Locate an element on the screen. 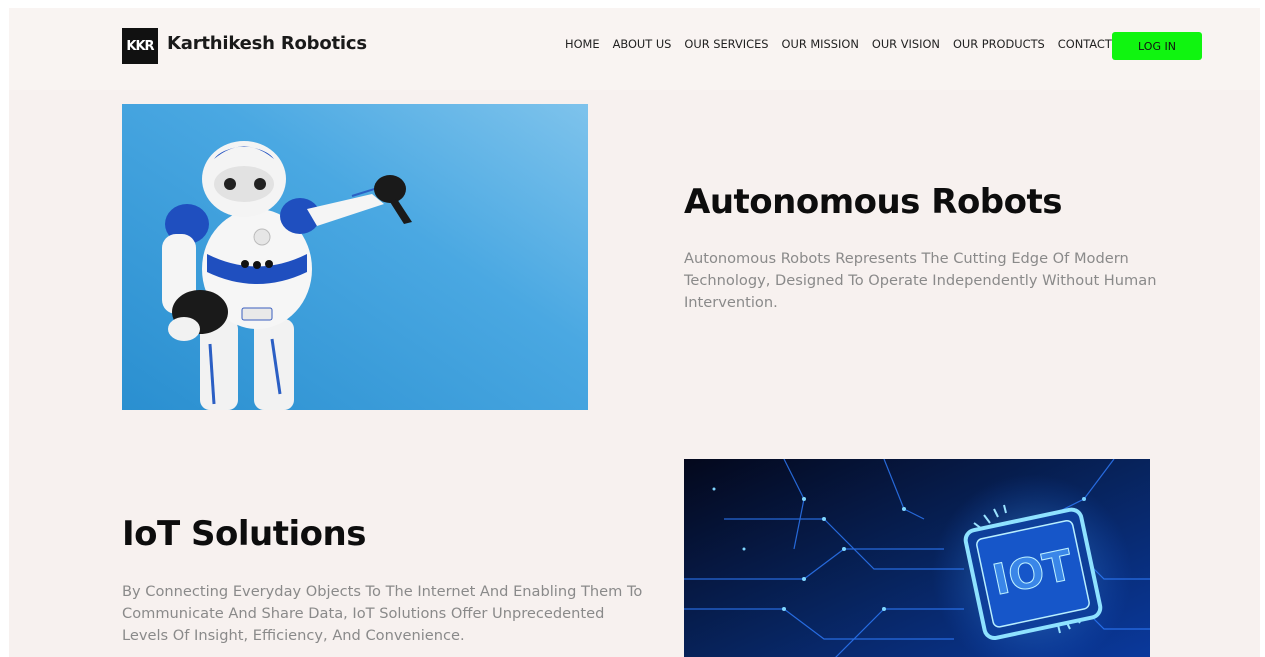  nav-our-mission: OUR MISSION is located at coordinates (820, 44).